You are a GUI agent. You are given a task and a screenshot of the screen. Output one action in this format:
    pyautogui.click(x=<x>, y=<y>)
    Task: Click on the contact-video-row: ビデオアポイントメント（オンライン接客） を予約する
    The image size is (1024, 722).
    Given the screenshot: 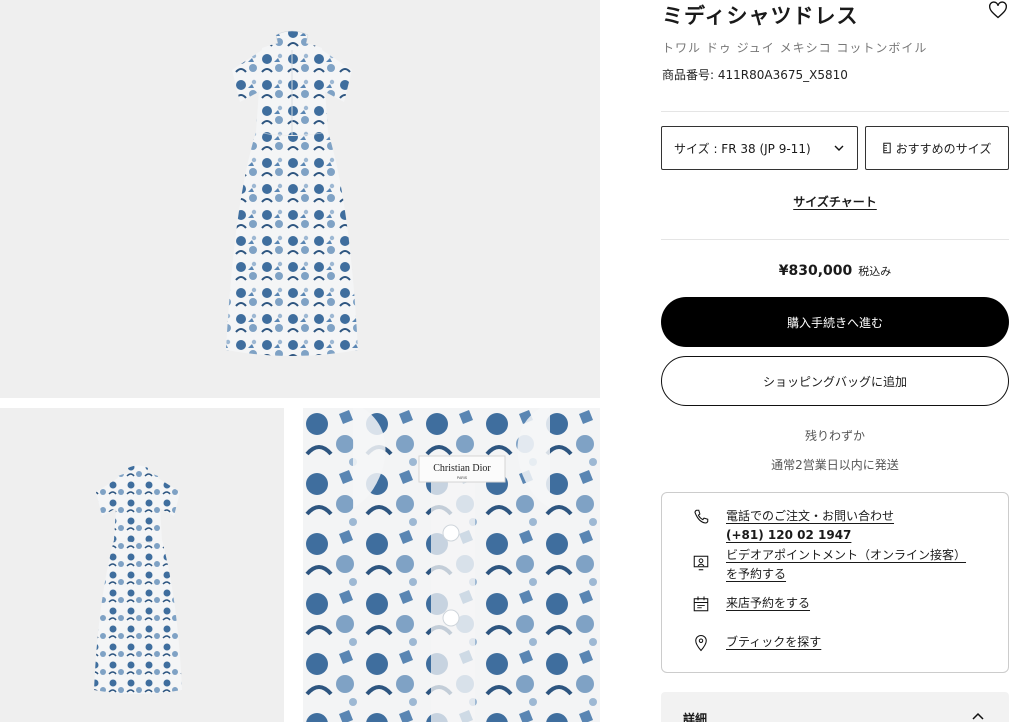 What is the action you would take?
    pyautogui.click(x=829, y=565)
    